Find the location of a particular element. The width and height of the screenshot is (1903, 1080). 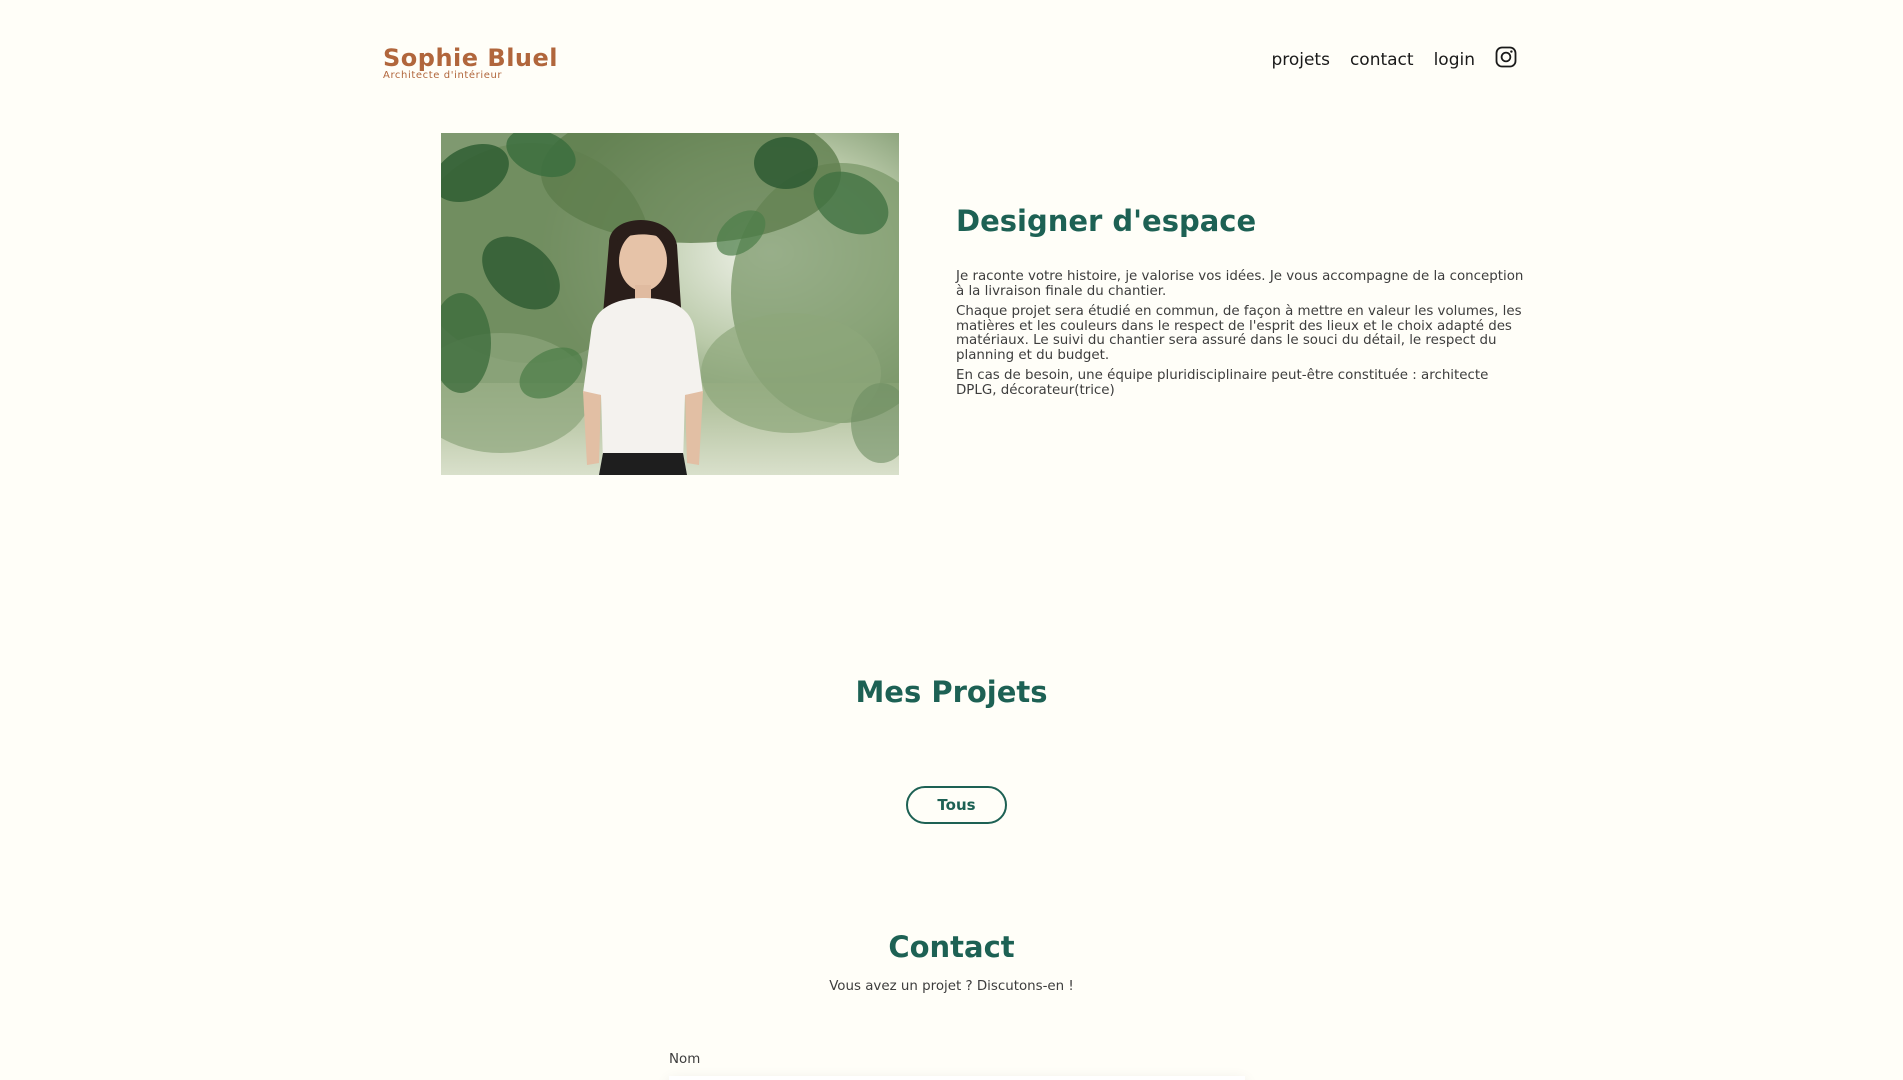

portrait-photo is located at coordinates (670, 304).